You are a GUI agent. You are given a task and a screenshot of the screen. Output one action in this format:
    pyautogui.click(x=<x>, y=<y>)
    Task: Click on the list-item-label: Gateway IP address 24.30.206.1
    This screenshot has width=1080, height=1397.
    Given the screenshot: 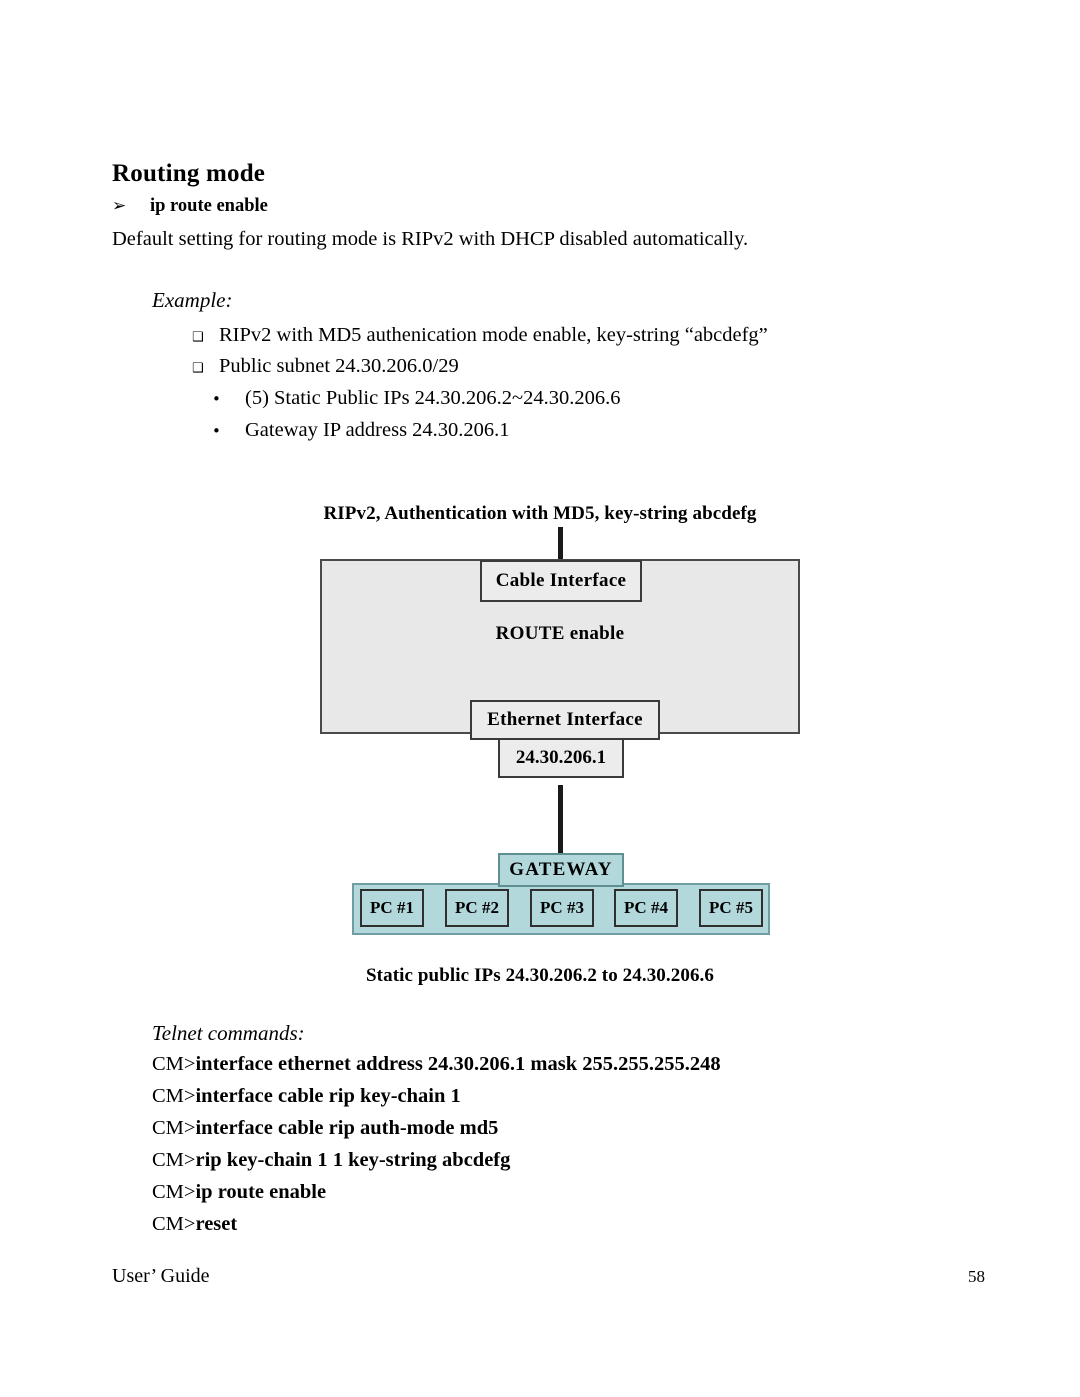 What is the action you would take?
    pyautogui.click(x=377, y=430)
    